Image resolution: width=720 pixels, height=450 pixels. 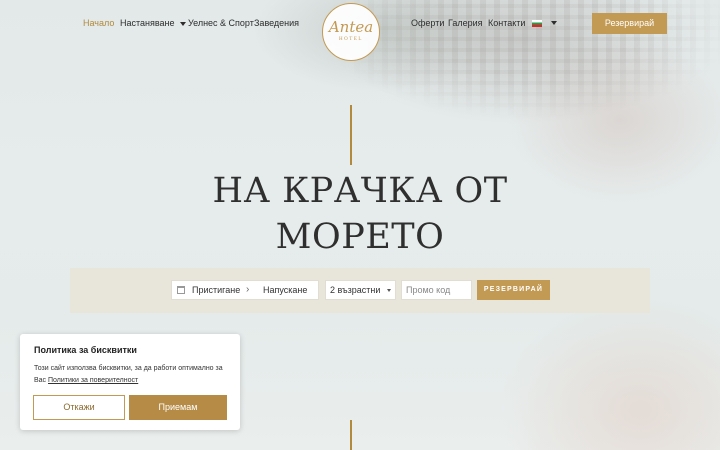 What do you see at coordinates (436, 290) in the screenshot?
I see `promo-code-input` at bounding box center [436, 290].